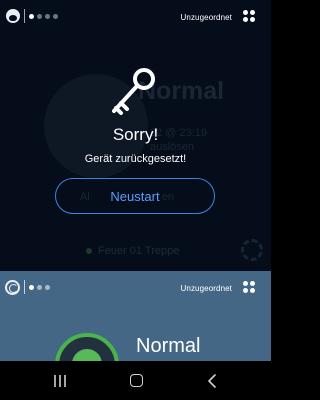  What do you see at coordinates (133, 91) in the screenshot?
I see `key-icon` at bounding box center [133, 91].